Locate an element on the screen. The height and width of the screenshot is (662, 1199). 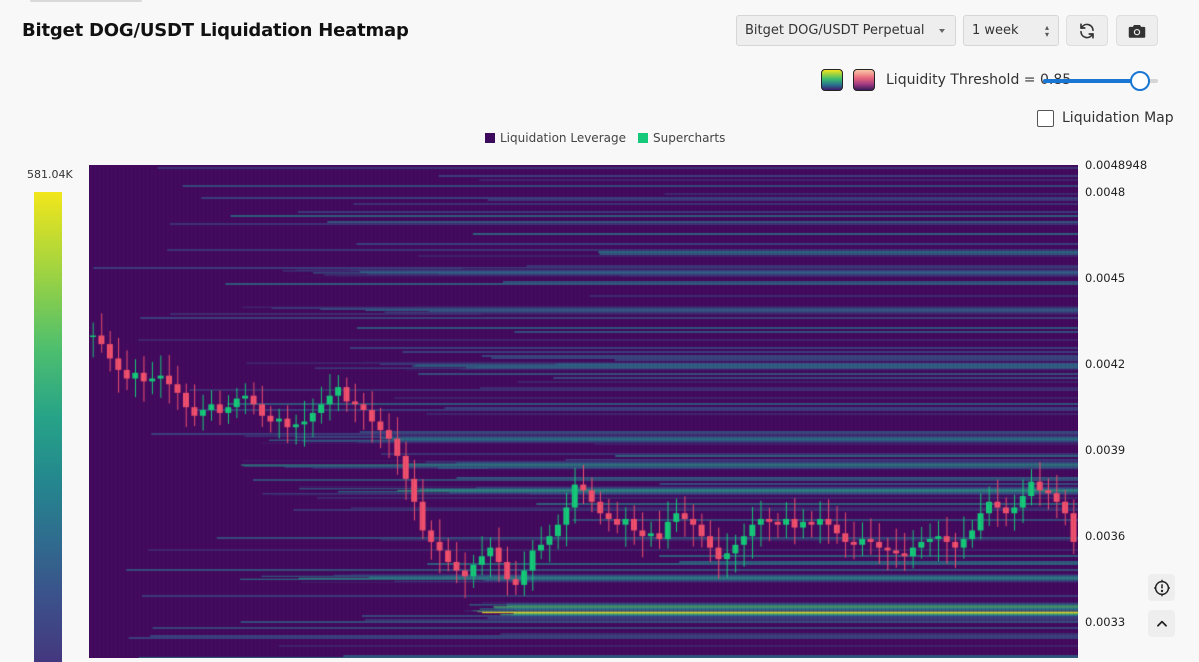
camera-icon is located at coordinates (1137, 31).